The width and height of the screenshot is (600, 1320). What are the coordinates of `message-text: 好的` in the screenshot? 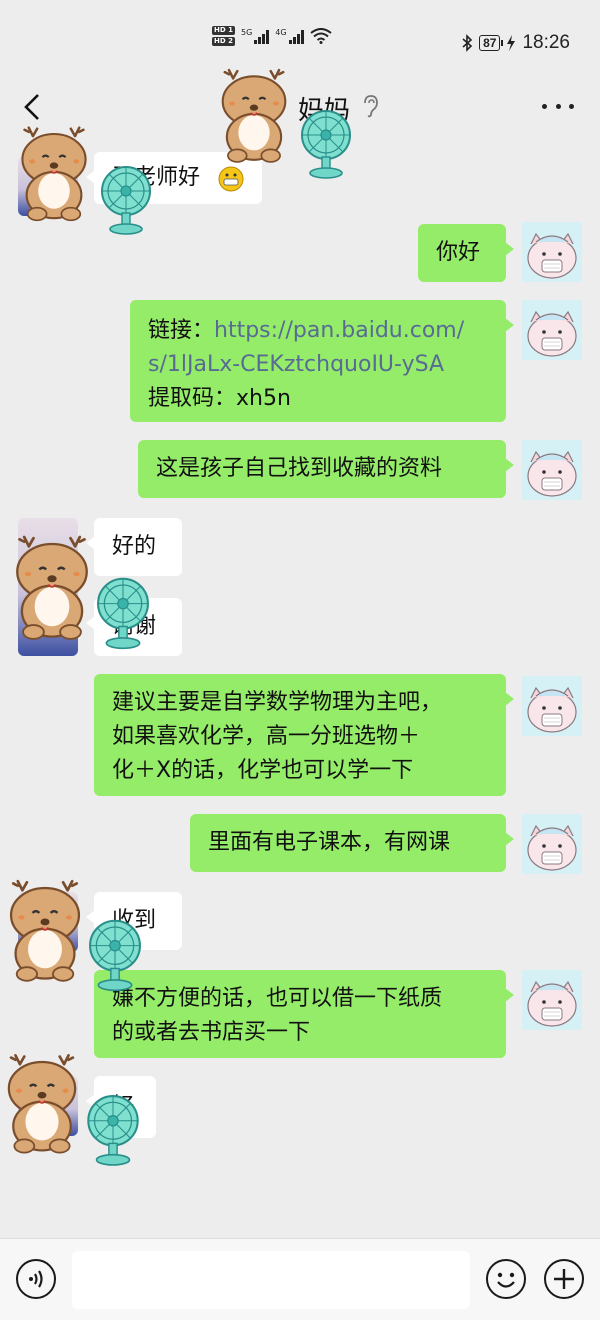 It's located at (134, 546).